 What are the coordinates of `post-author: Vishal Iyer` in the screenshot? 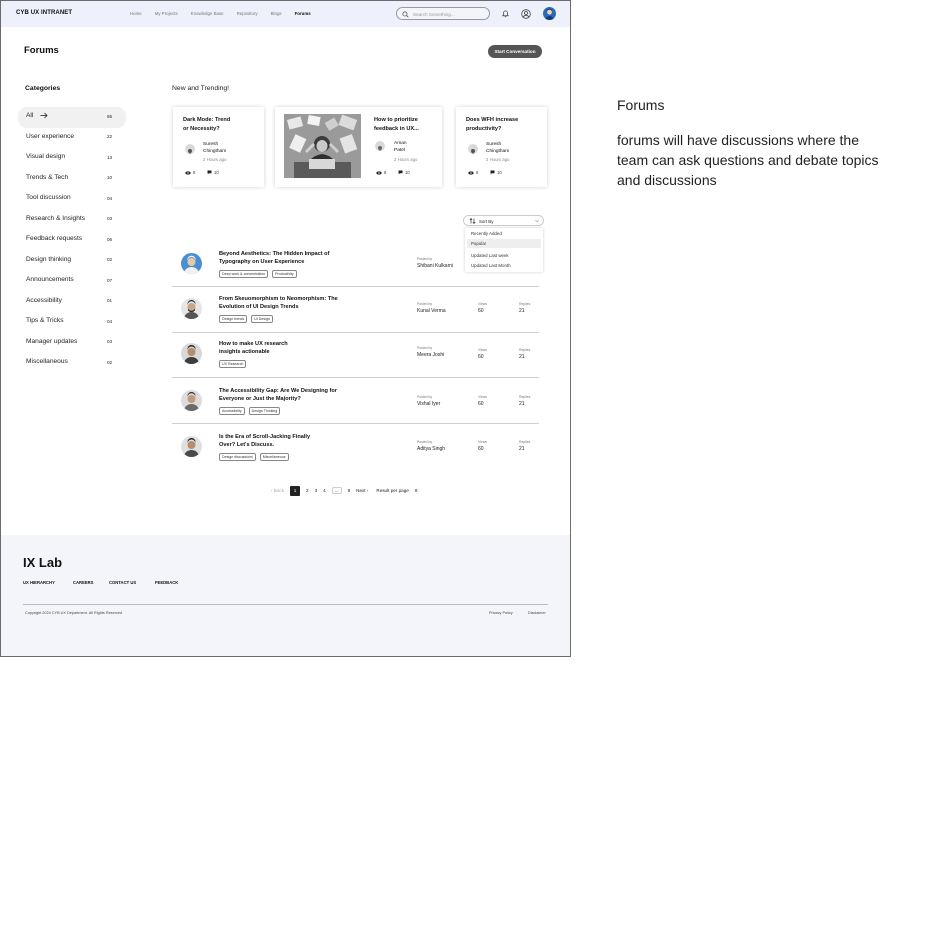 It's located at (428, 404).